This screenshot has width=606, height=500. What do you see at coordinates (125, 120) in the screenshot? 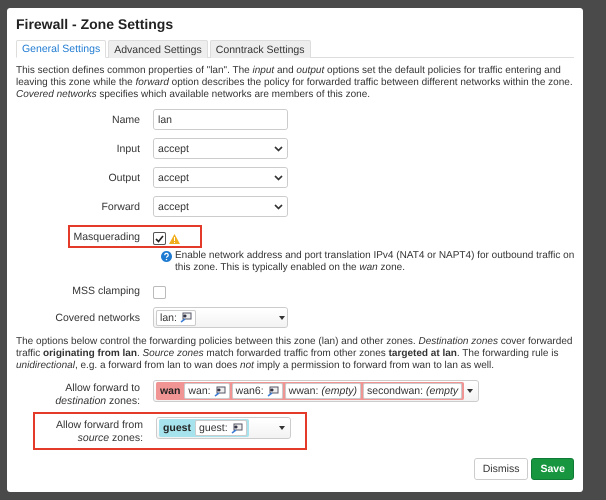
I see `field-label: Name` at bounding box center [125, 120].